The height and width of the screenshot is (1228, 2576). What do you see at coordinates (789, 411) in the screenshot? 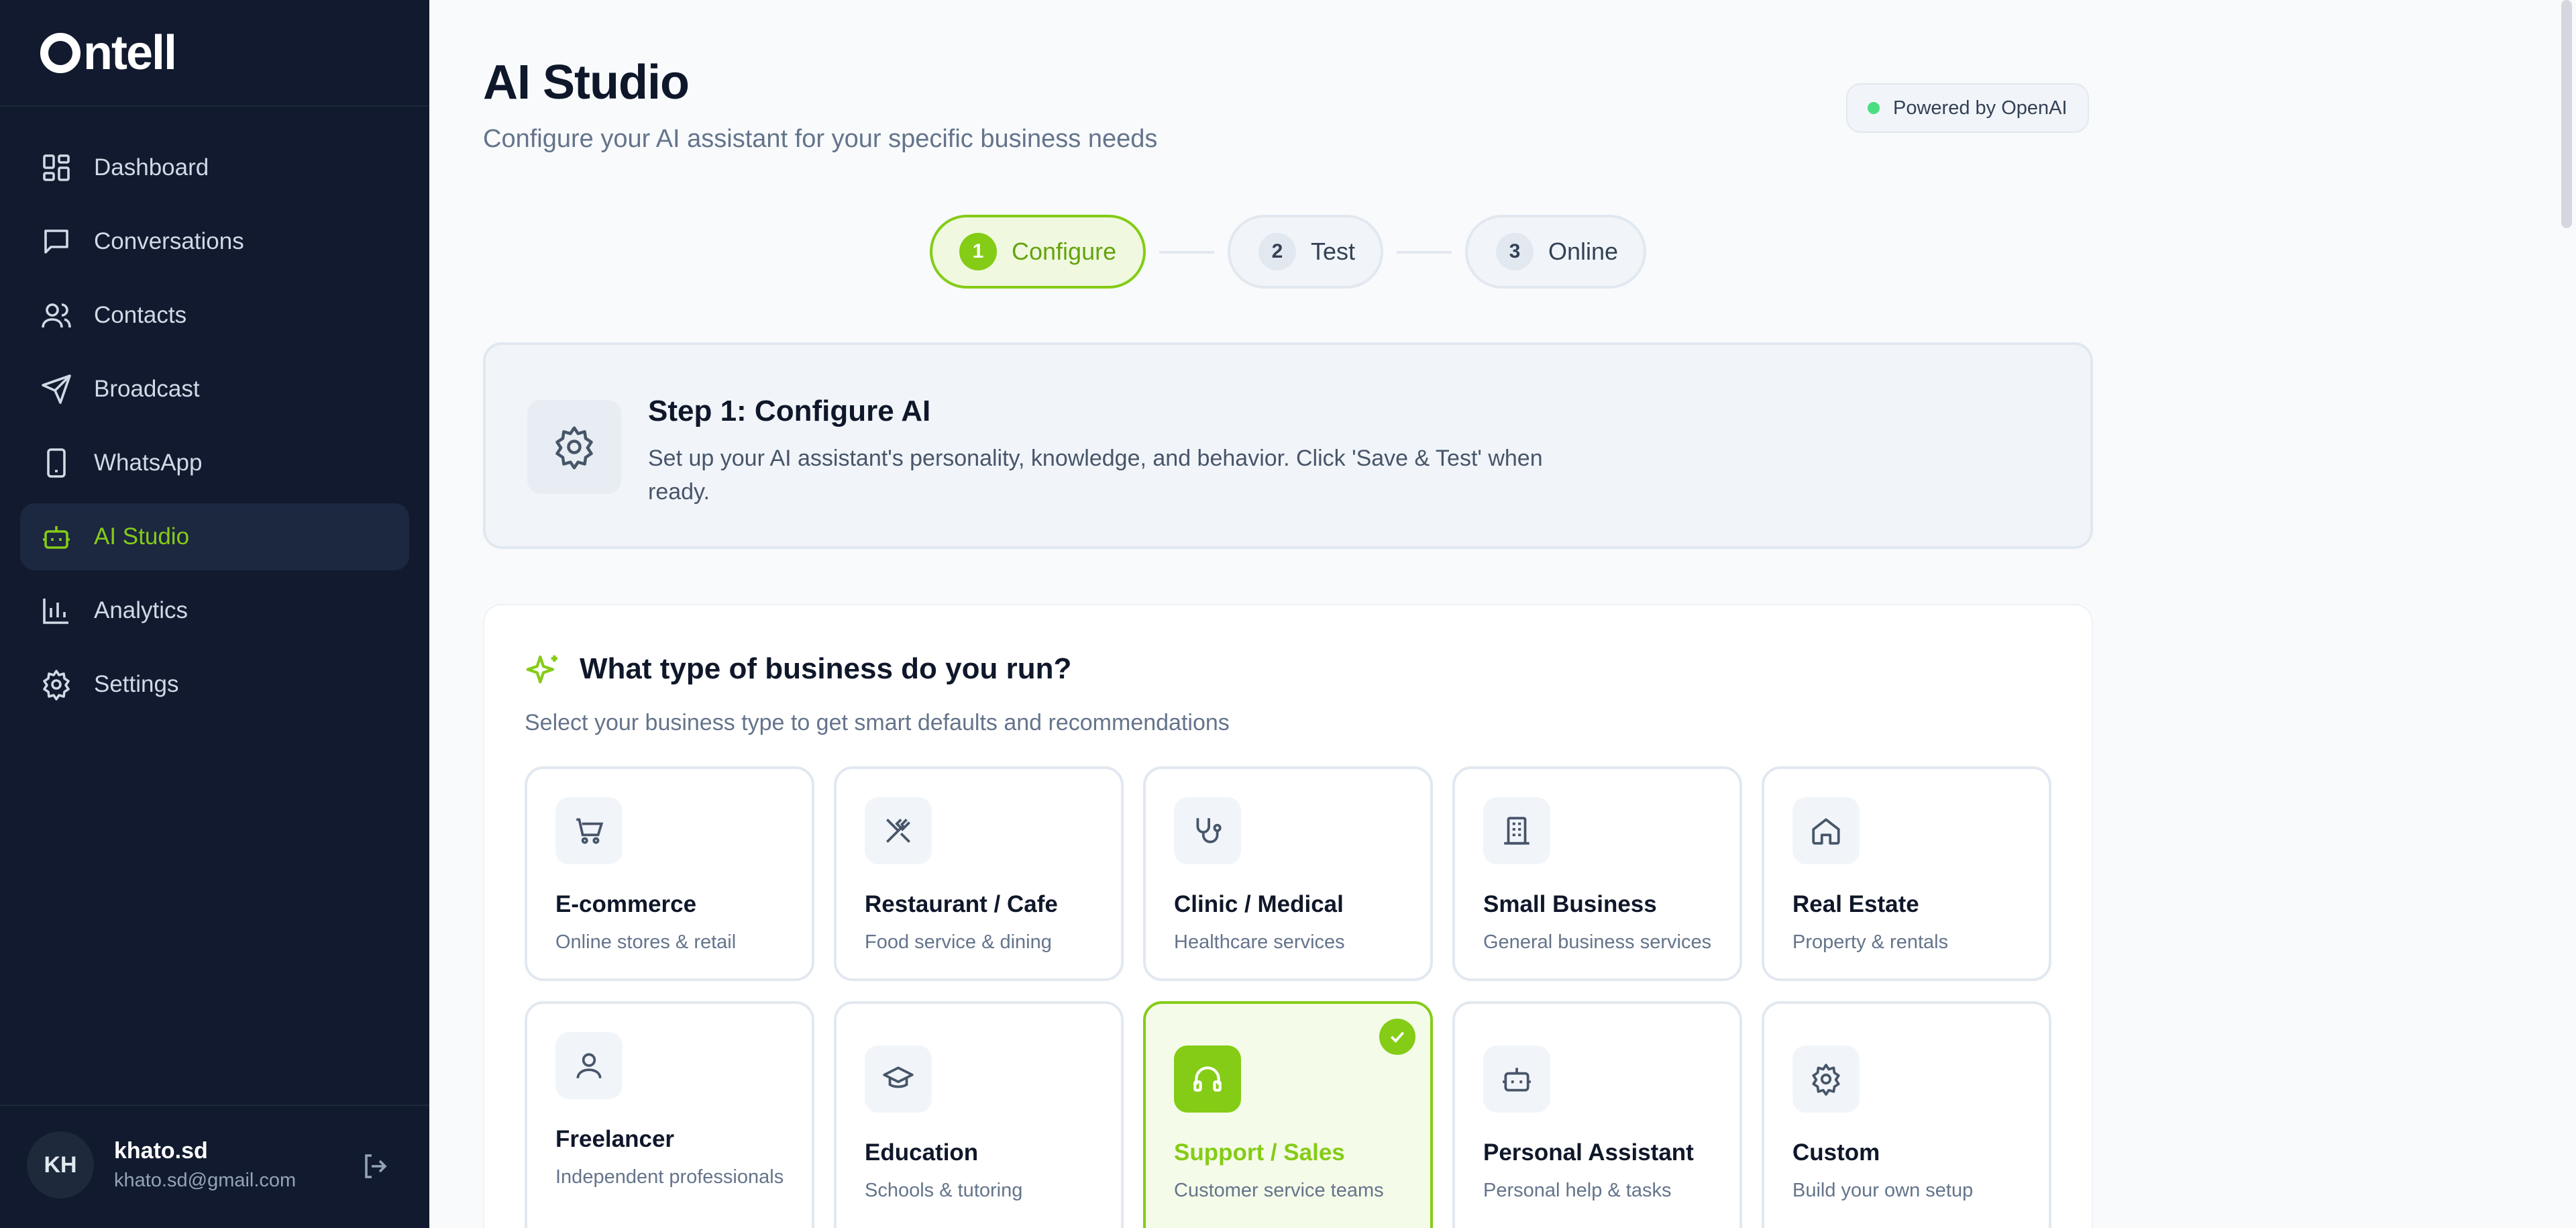
I see `banner-title: Step 1: Configure AI` at bounding box center [789, 411].